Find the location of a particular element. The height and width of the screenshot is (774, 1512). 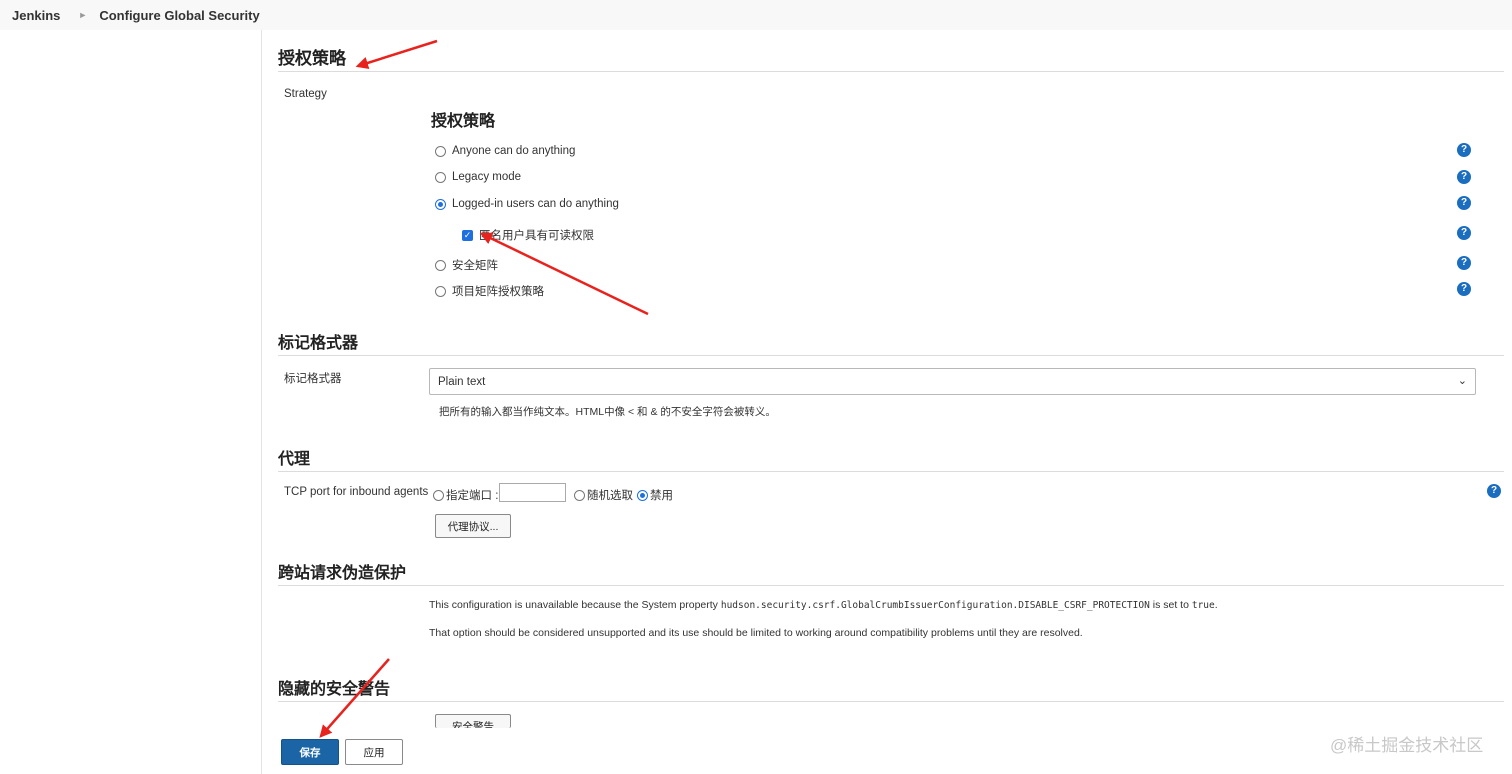

radio-random-port-label: 随机选取 is located at coordinates (610, 496).